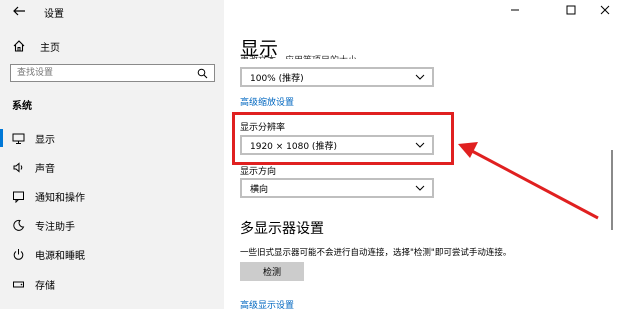  What do you see at coordinates (45, 169) in the screenshot?
I see `sidebar-item-label: 声音` at bounding box center [45, 169].